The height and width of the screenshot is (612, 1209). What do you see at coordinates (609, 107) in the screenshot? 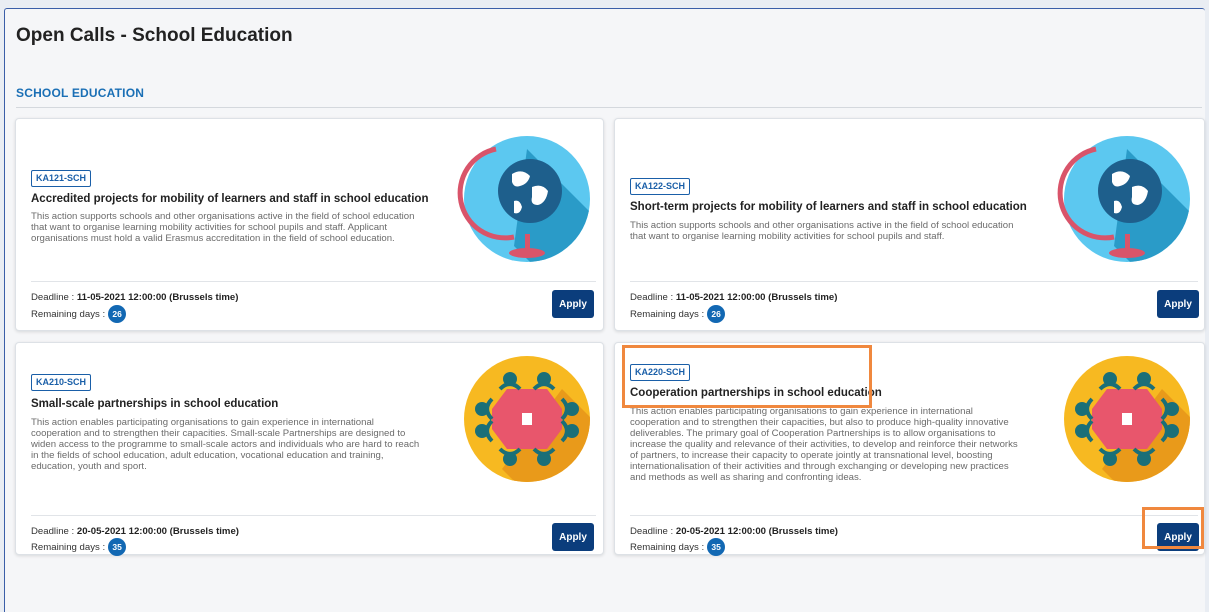
I see `section-divider` at bounding box center [609, 107].